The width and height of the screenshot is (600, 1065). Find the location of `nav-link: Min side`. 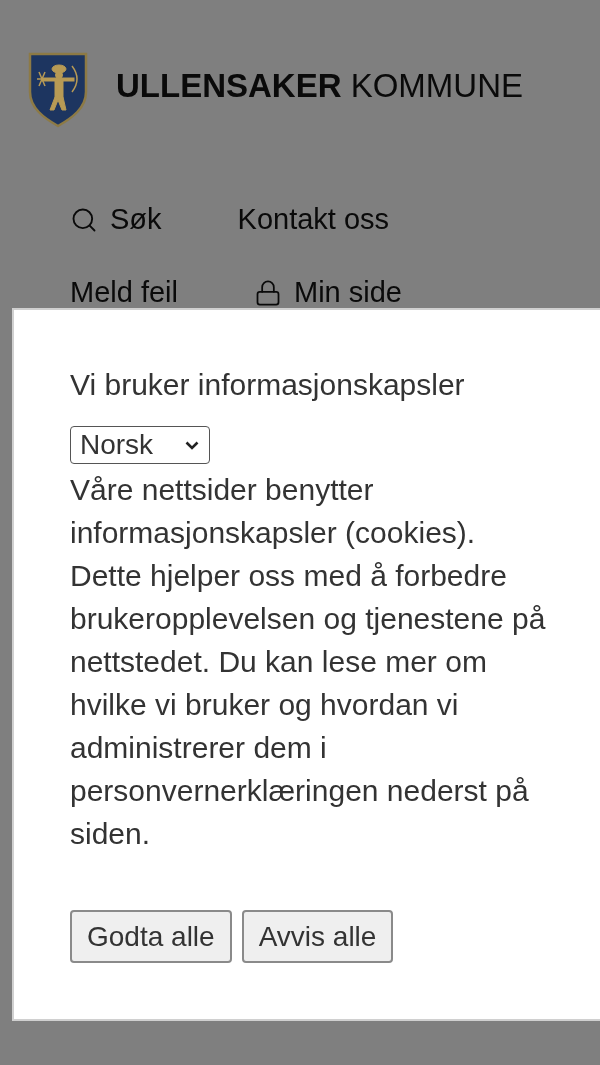

nav-link: Min side is located at coordinates (328, 292).